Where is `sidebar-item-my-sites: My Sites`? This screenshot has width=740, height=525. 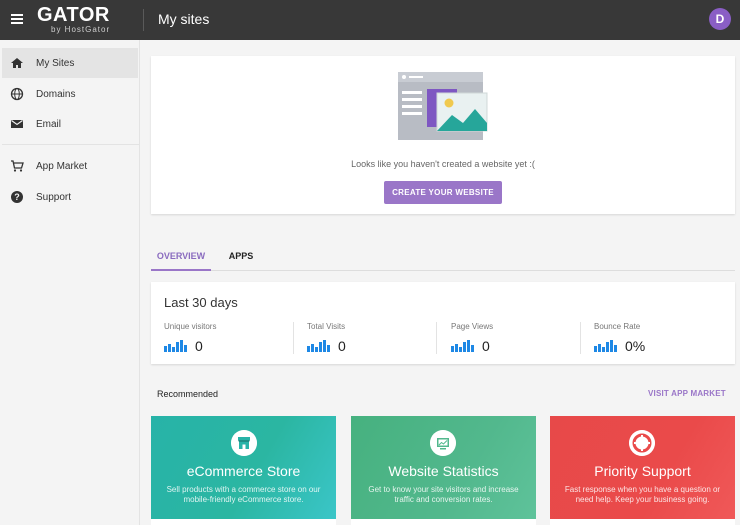
sidebar-item-my-sites: My Sites is located at coordinates (70, 63).